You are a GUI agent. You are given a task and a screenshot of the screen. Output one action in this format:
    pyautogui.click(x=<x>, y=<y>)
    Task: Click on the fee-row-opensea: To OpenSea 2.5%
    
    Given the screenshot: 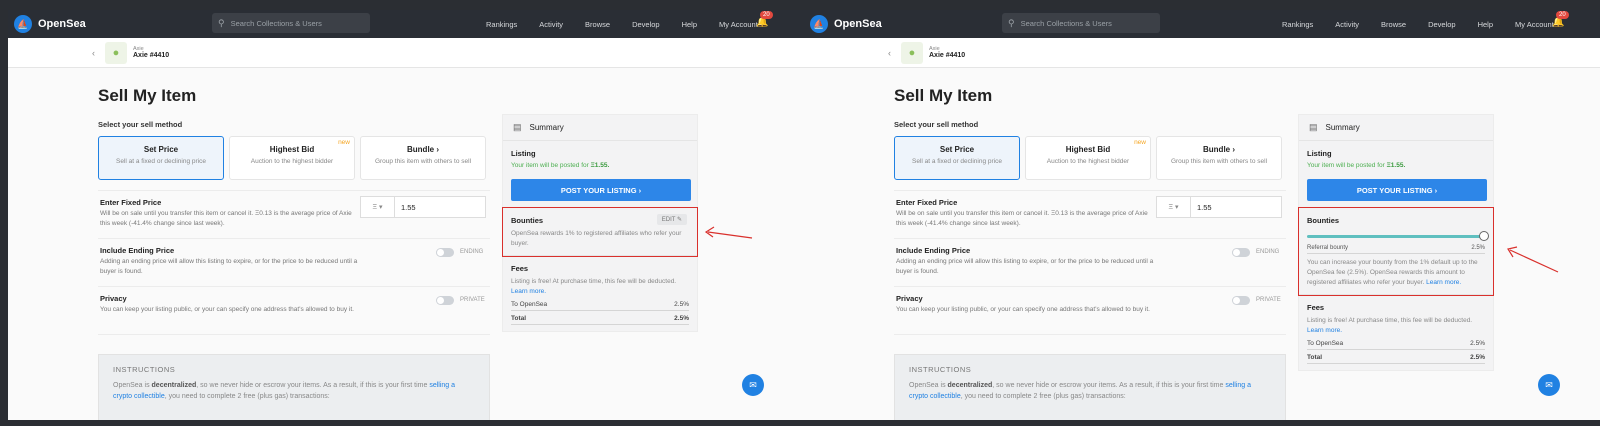 What is the action you would take?
    pyautogui.click(x=600, y=306)
    